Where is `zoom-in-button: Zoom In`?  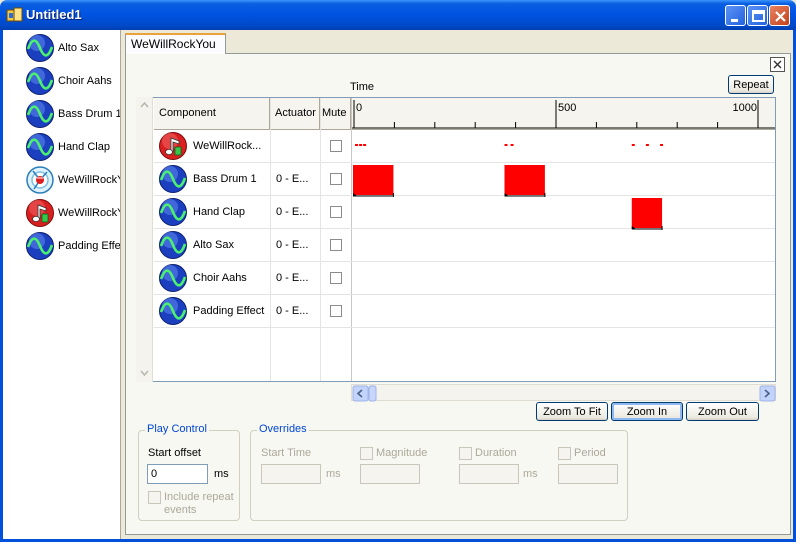
zoom-in-button: Zoom In is located at coordinates (647, 411).